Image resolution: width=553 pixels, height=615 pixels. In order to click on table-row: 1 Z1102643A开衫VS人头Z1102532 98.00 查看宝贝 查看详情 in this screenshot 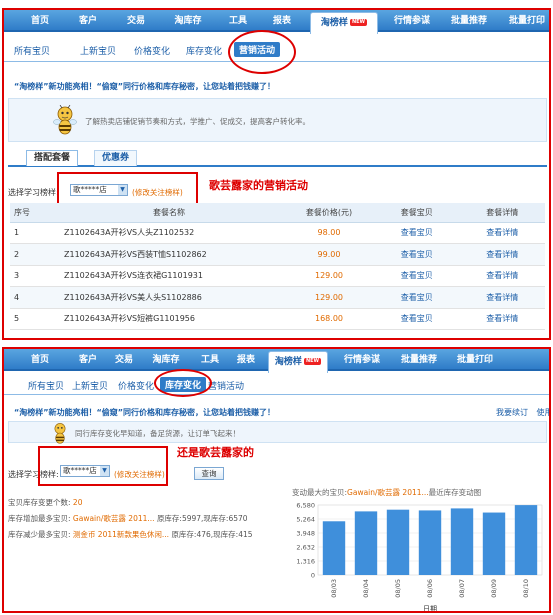, I will do `click(277, 233)`.